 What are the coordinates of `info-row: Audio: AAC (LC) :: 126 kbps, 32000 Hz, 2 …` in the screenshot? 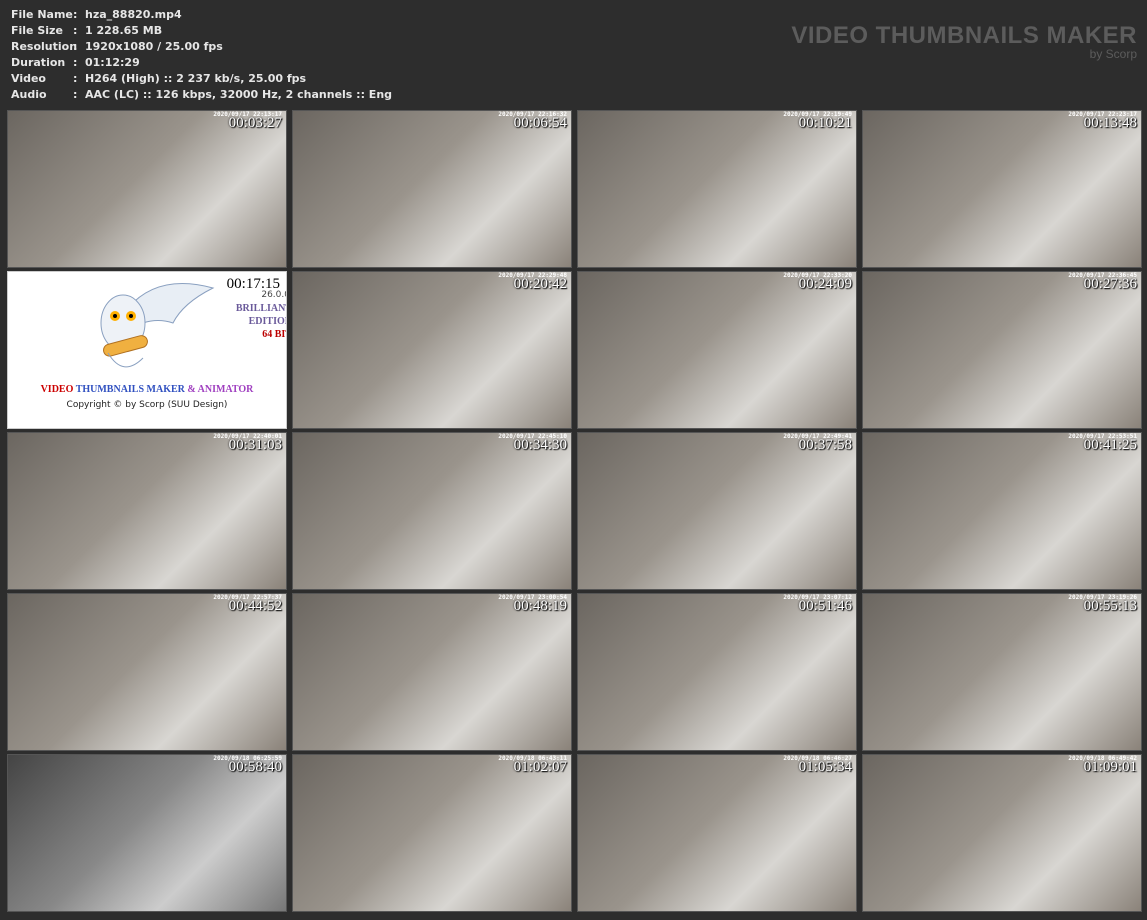 It's located at (201, 95).